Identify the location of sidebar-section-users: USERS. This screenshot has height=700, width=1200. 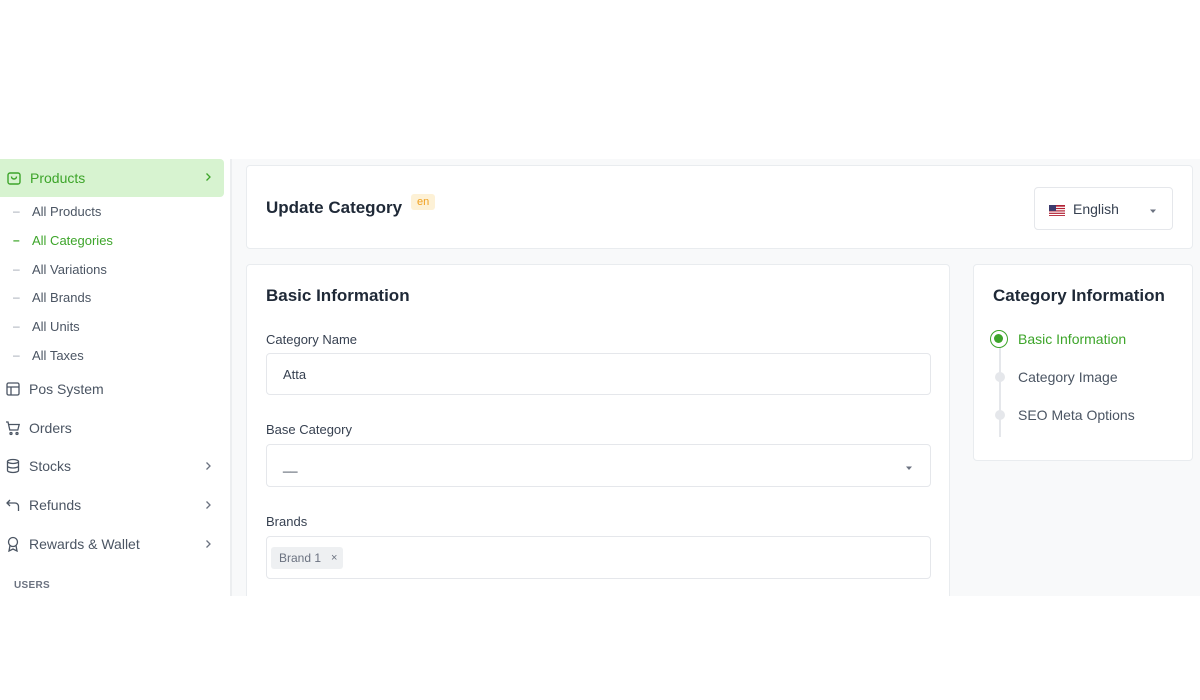
(32, 585).